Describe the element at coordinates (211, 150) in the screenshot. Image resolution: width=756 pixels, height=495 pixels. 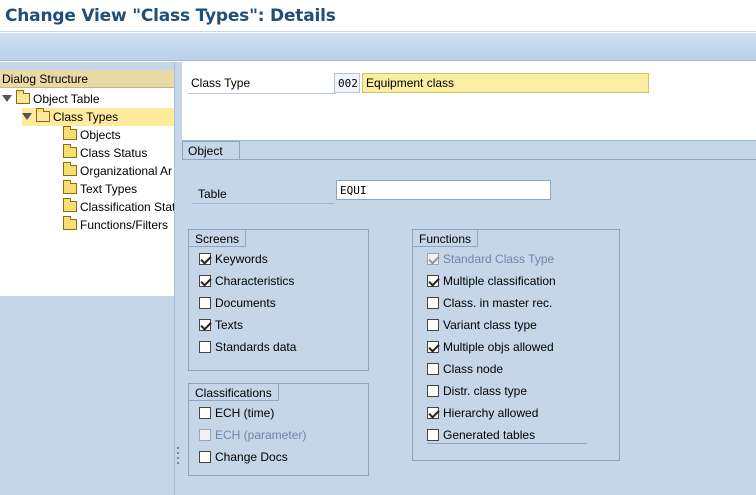
I see `object-group-title: Object` at that location.